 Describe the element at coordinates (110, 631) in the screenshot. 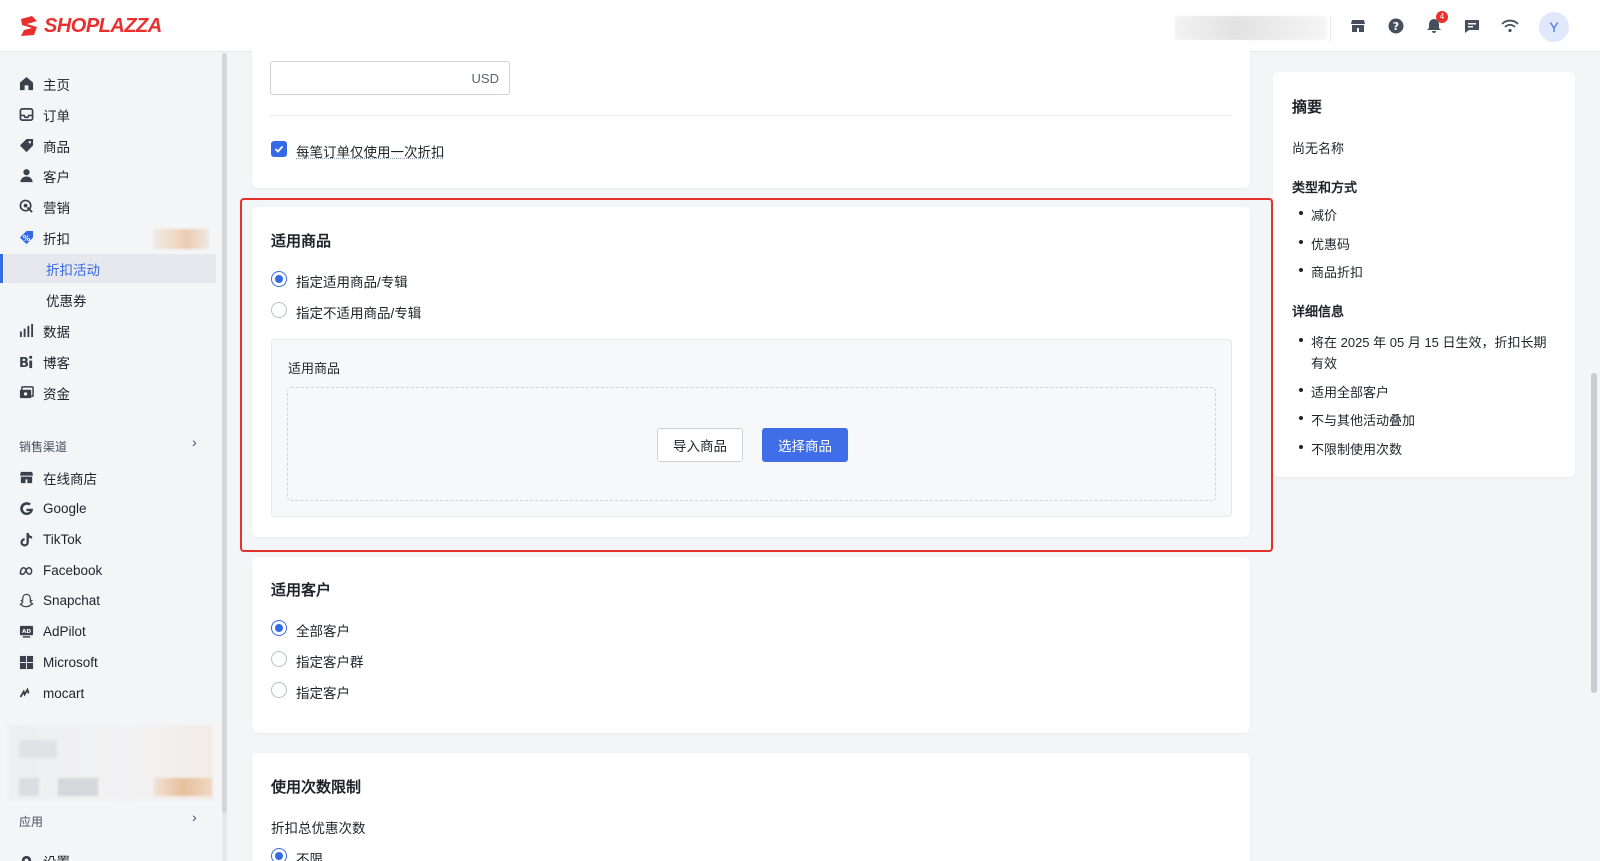

I see `sidebar-channel-adpilot: AD AdPilot` at that location.